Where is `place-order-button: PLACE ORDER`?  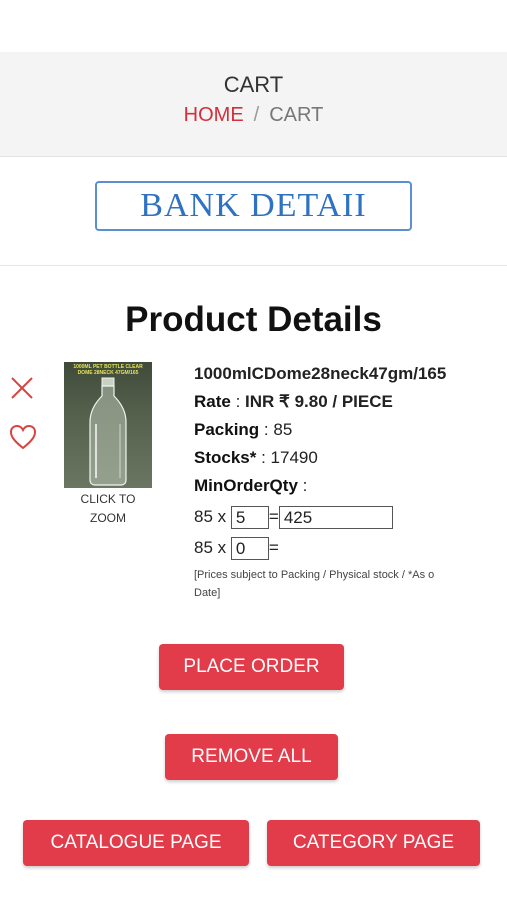 place-order-button: PLACE ORDER is located at coordinates (251, 667).